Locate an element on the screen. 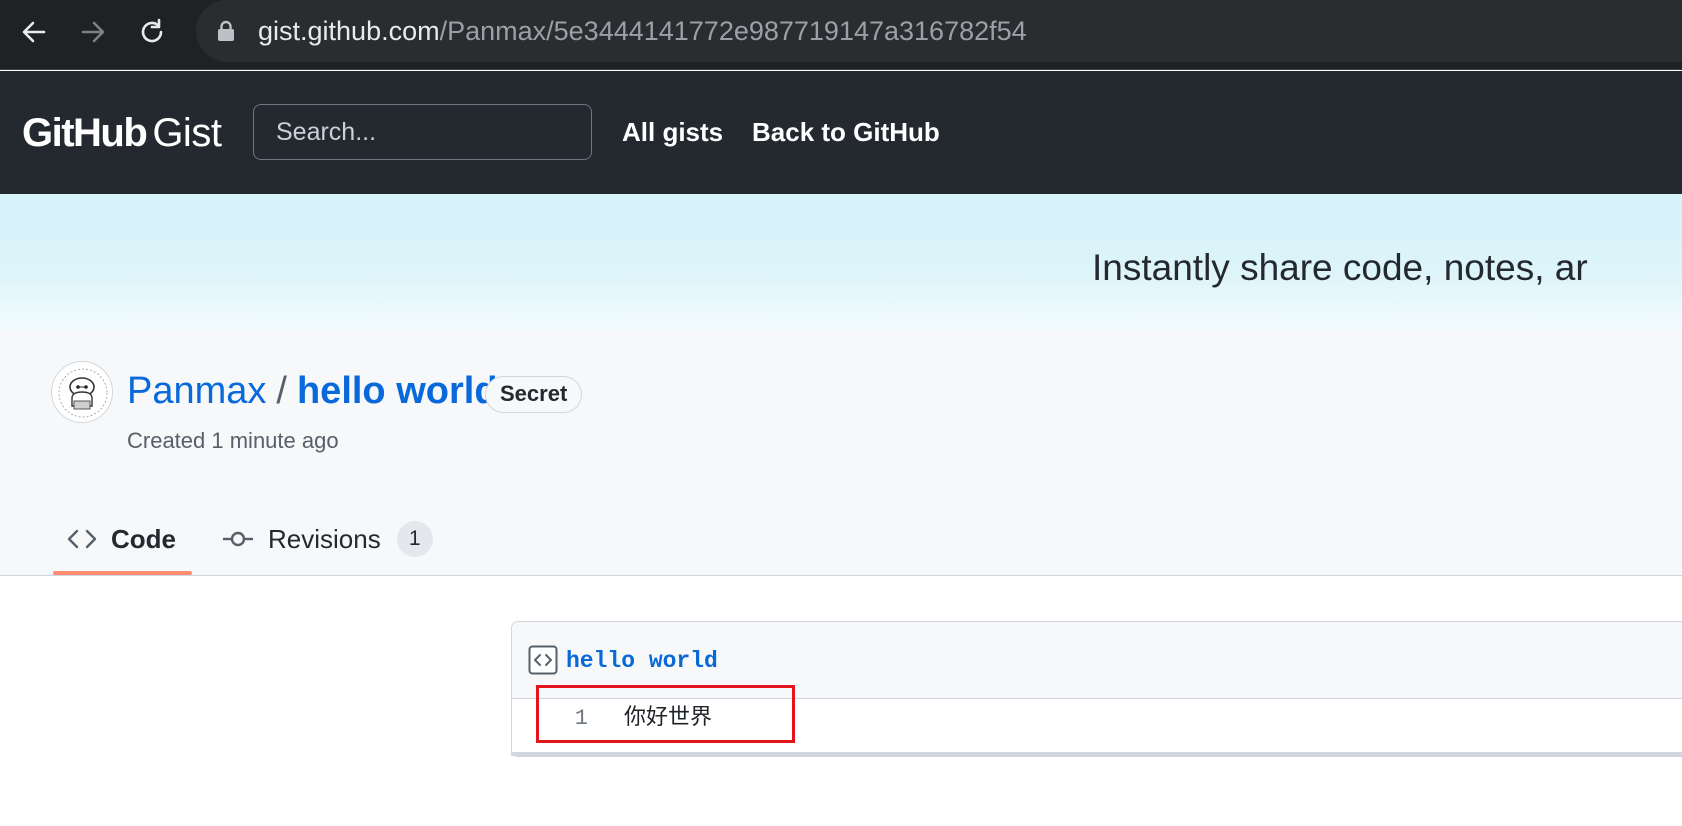 The width and height of the screenshot is (1682, 826). tab-revisions: Revisions 1 is located at coordinates (327, 539).